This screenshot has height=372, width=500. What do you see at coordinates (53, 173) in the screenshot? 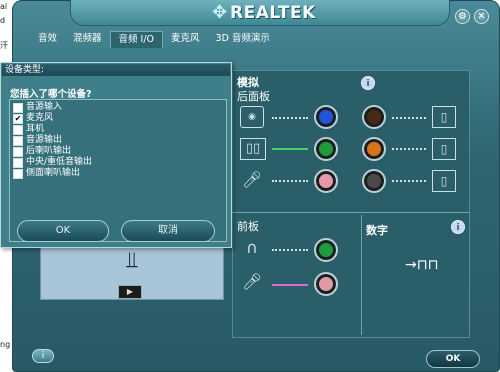
I see `option-label: 侧面喇叭输出` at bounding box center [53, 173].